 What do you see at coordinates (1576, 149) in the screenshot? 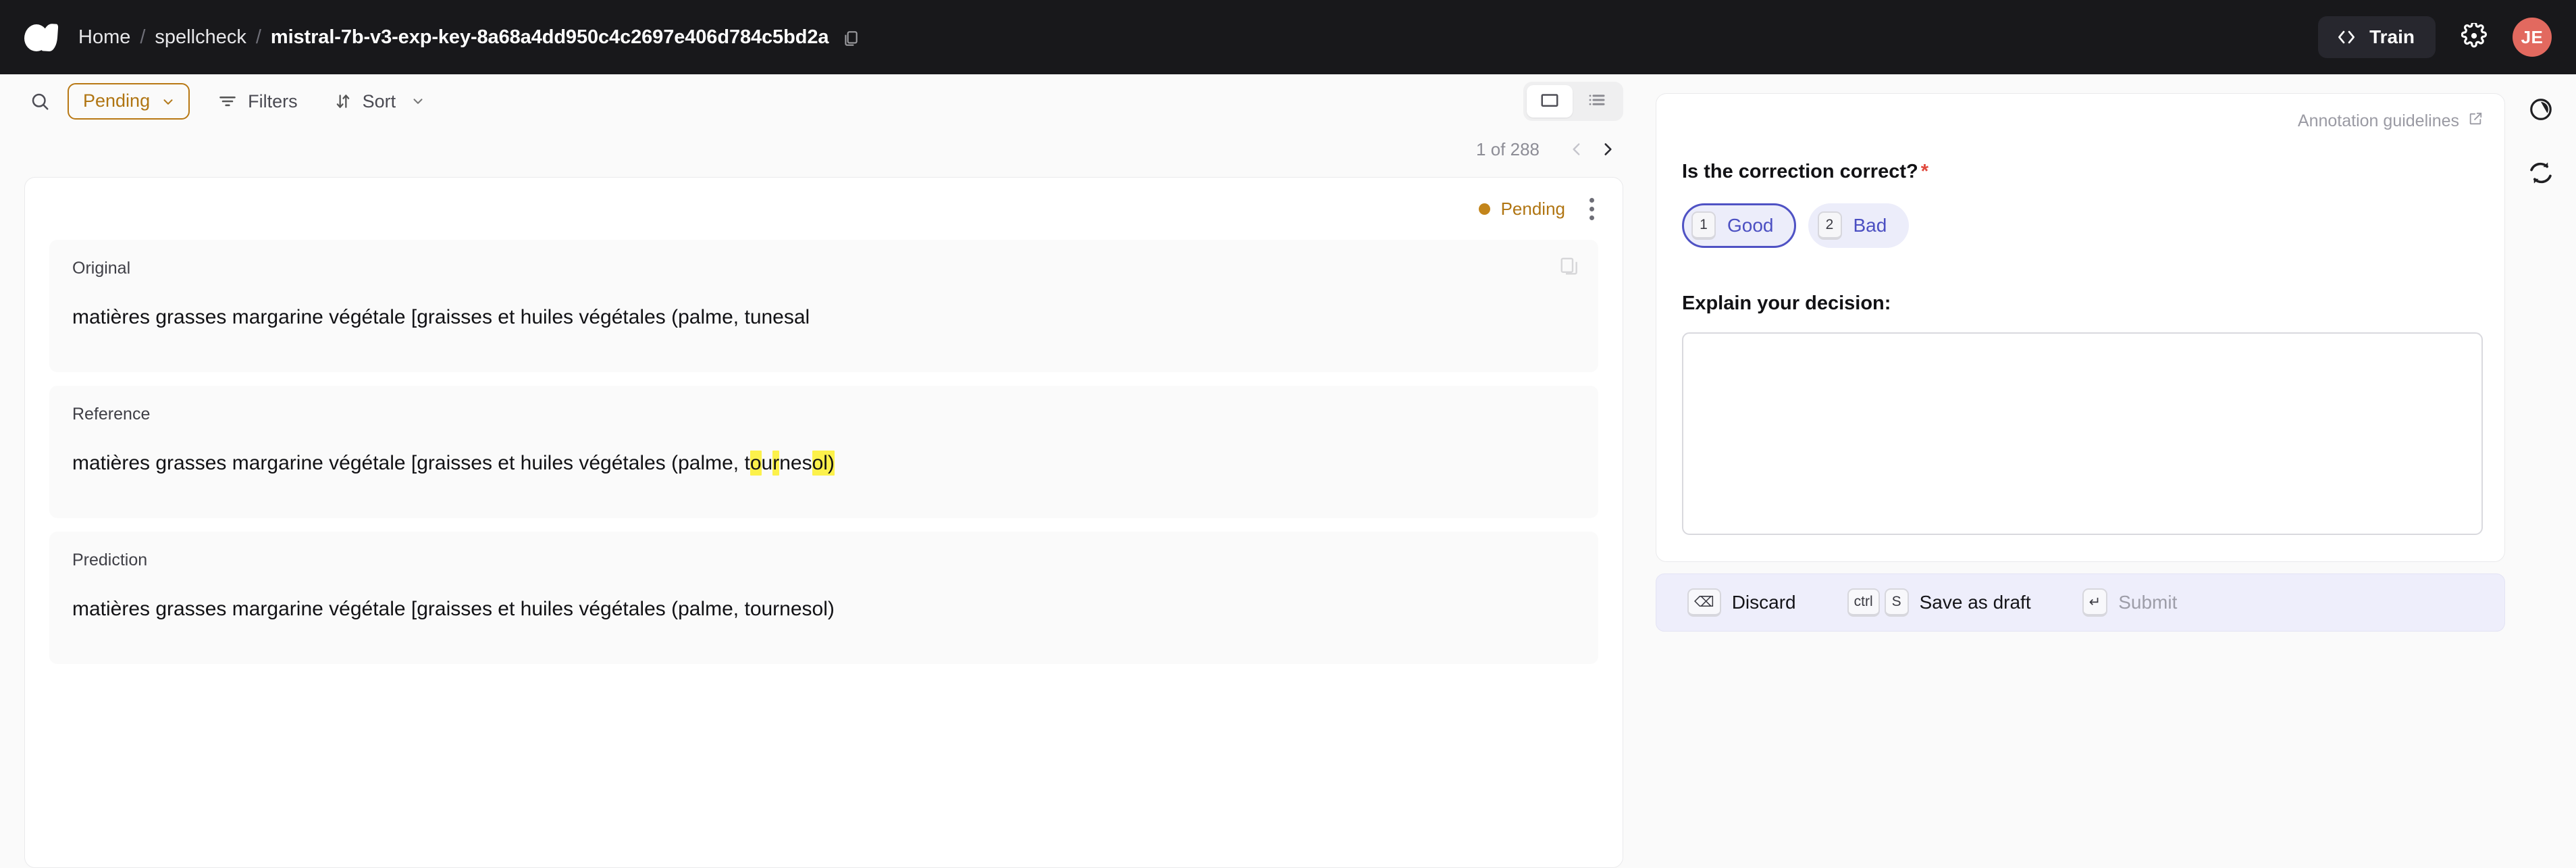
I see `pagination-prev-button` at bounding box center [1576, 149].